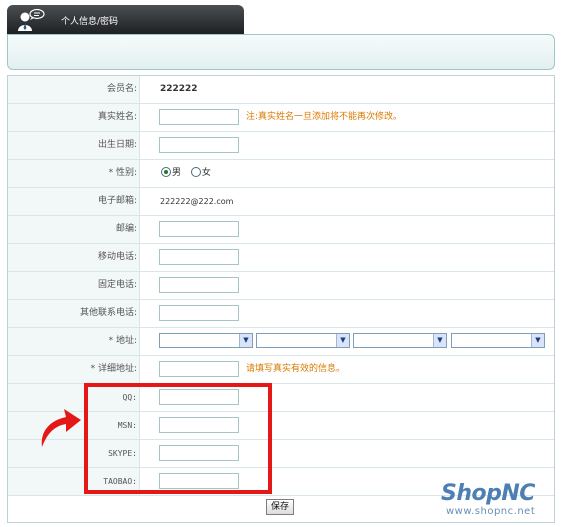 The height and width of the screenshot is (527, 565). I want to click on gender-options: 男 女, so click(189, 173).